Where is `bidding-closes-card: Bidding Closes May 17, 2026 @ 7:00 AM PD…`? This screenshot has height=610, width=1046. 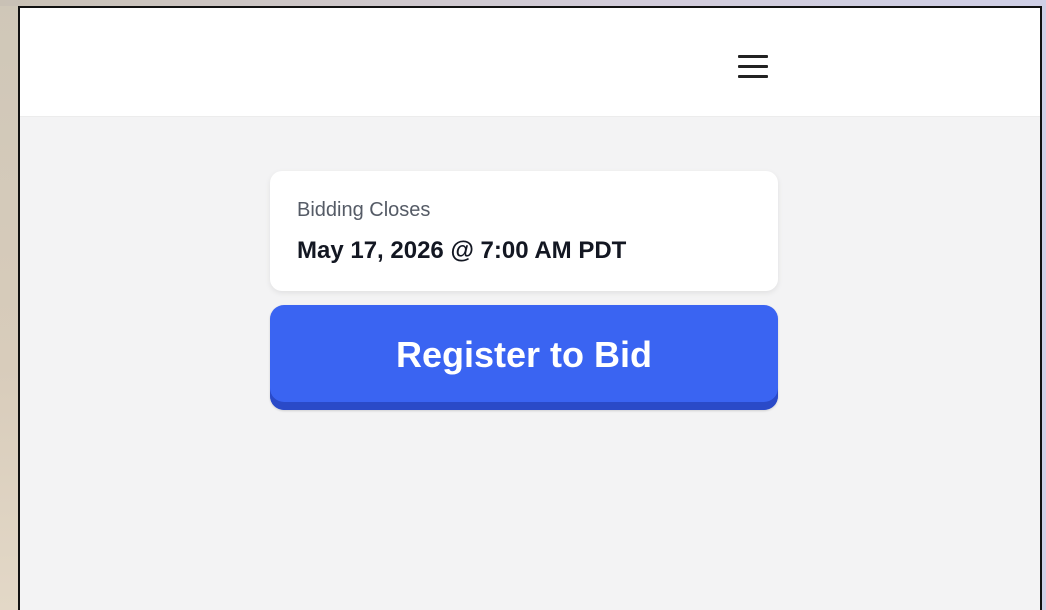
bidding-closes-card: Bidding Closes May 17, 2026 @ 7:00 AM PD… is located at coordinates (524, 231).